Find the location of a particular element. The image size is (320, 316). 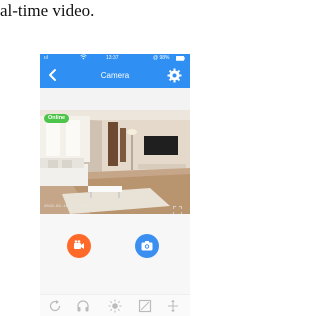

page-title: Camera is located at coordinates (115, 75).